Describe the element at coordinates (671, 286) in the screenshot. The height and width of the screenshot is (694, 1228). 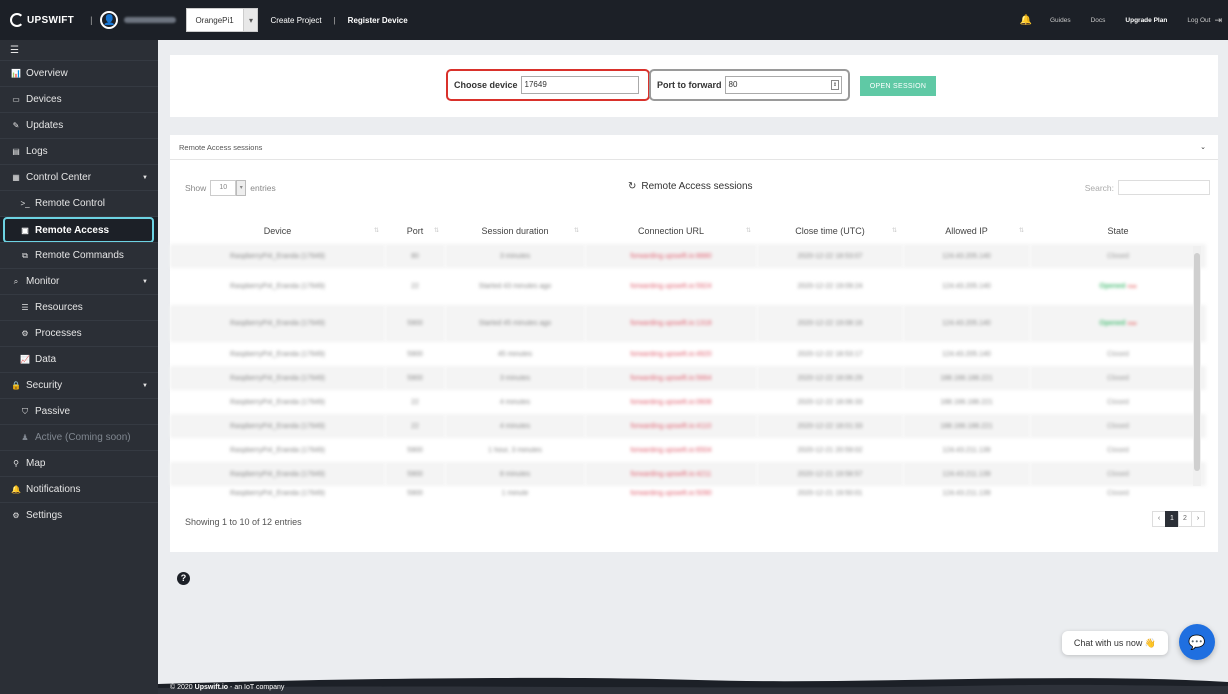
I see `cell-url: forwarding.upswift.io:5924` at that location.